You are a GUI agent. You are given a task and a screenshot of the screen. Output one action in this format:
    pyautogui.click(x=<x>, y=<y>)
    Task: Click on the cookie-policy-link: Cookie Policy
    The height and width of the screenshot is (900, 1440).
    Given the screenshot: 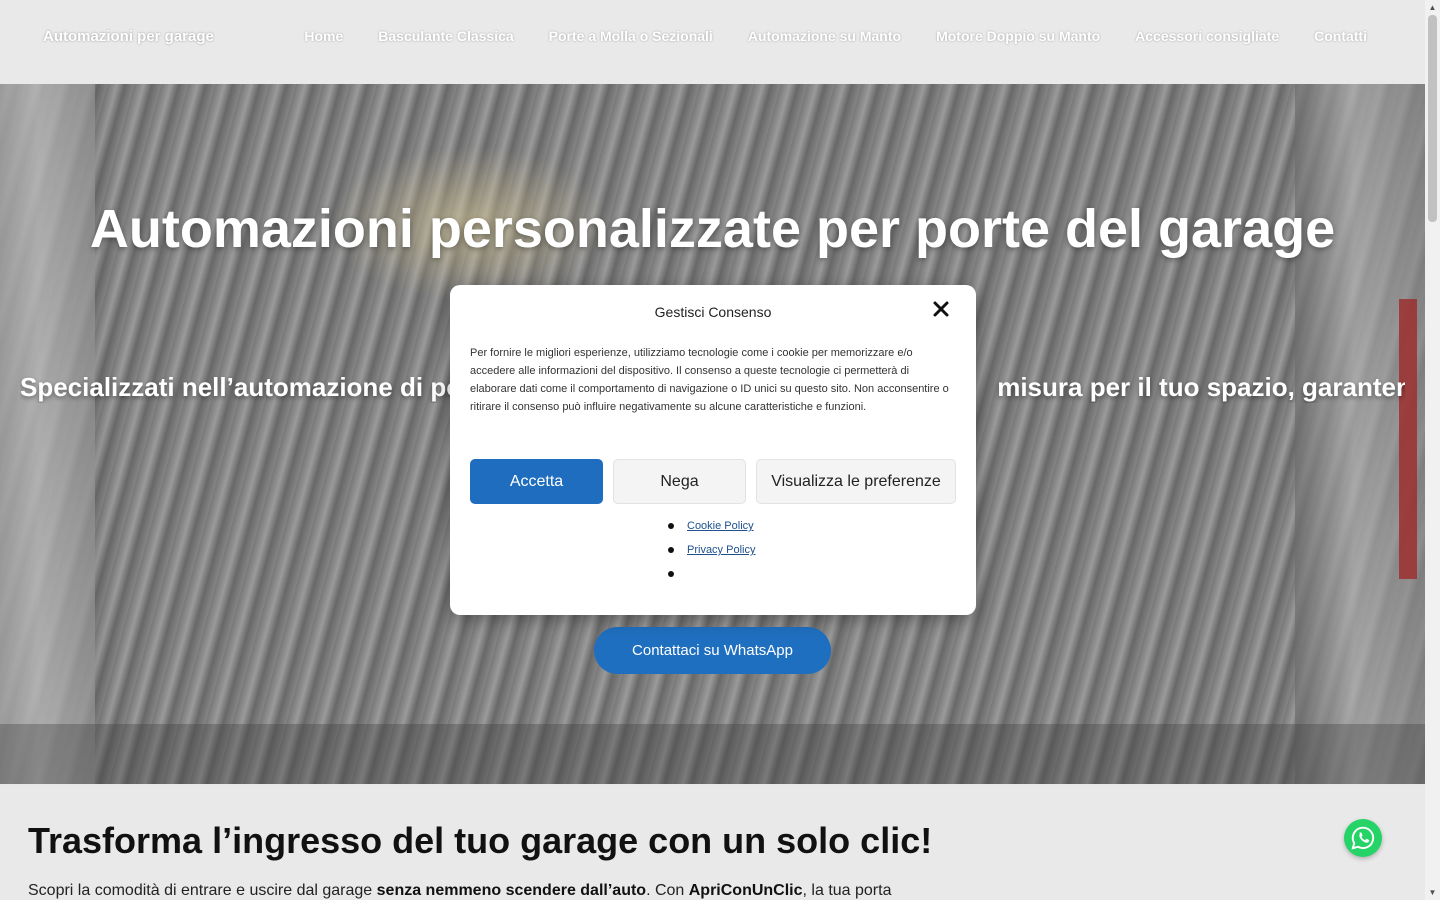 What is the action you would take?
    pyautogui.click(x=720, y=526)
    